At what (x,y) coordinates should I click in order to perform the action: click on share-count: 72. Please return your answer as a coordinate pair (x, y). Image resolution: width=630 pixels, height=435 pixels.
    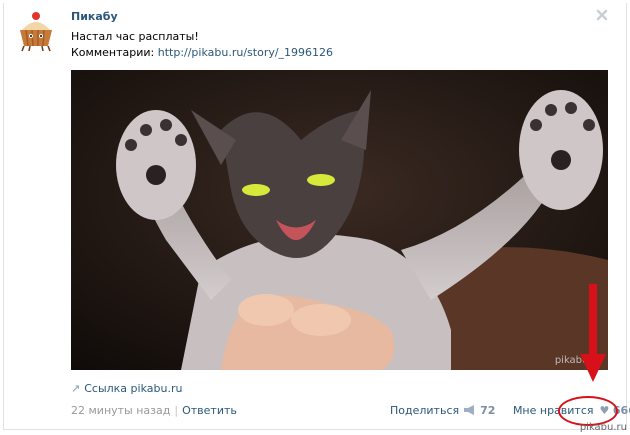
    Looking at the image, I should click on (488, 410).